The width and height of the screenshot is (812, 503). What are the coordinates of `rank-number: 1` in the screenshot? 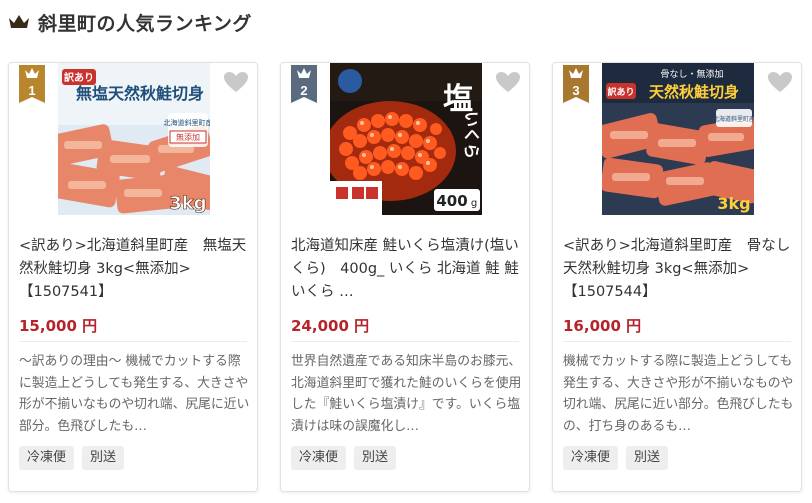 It's located at (32, 90).